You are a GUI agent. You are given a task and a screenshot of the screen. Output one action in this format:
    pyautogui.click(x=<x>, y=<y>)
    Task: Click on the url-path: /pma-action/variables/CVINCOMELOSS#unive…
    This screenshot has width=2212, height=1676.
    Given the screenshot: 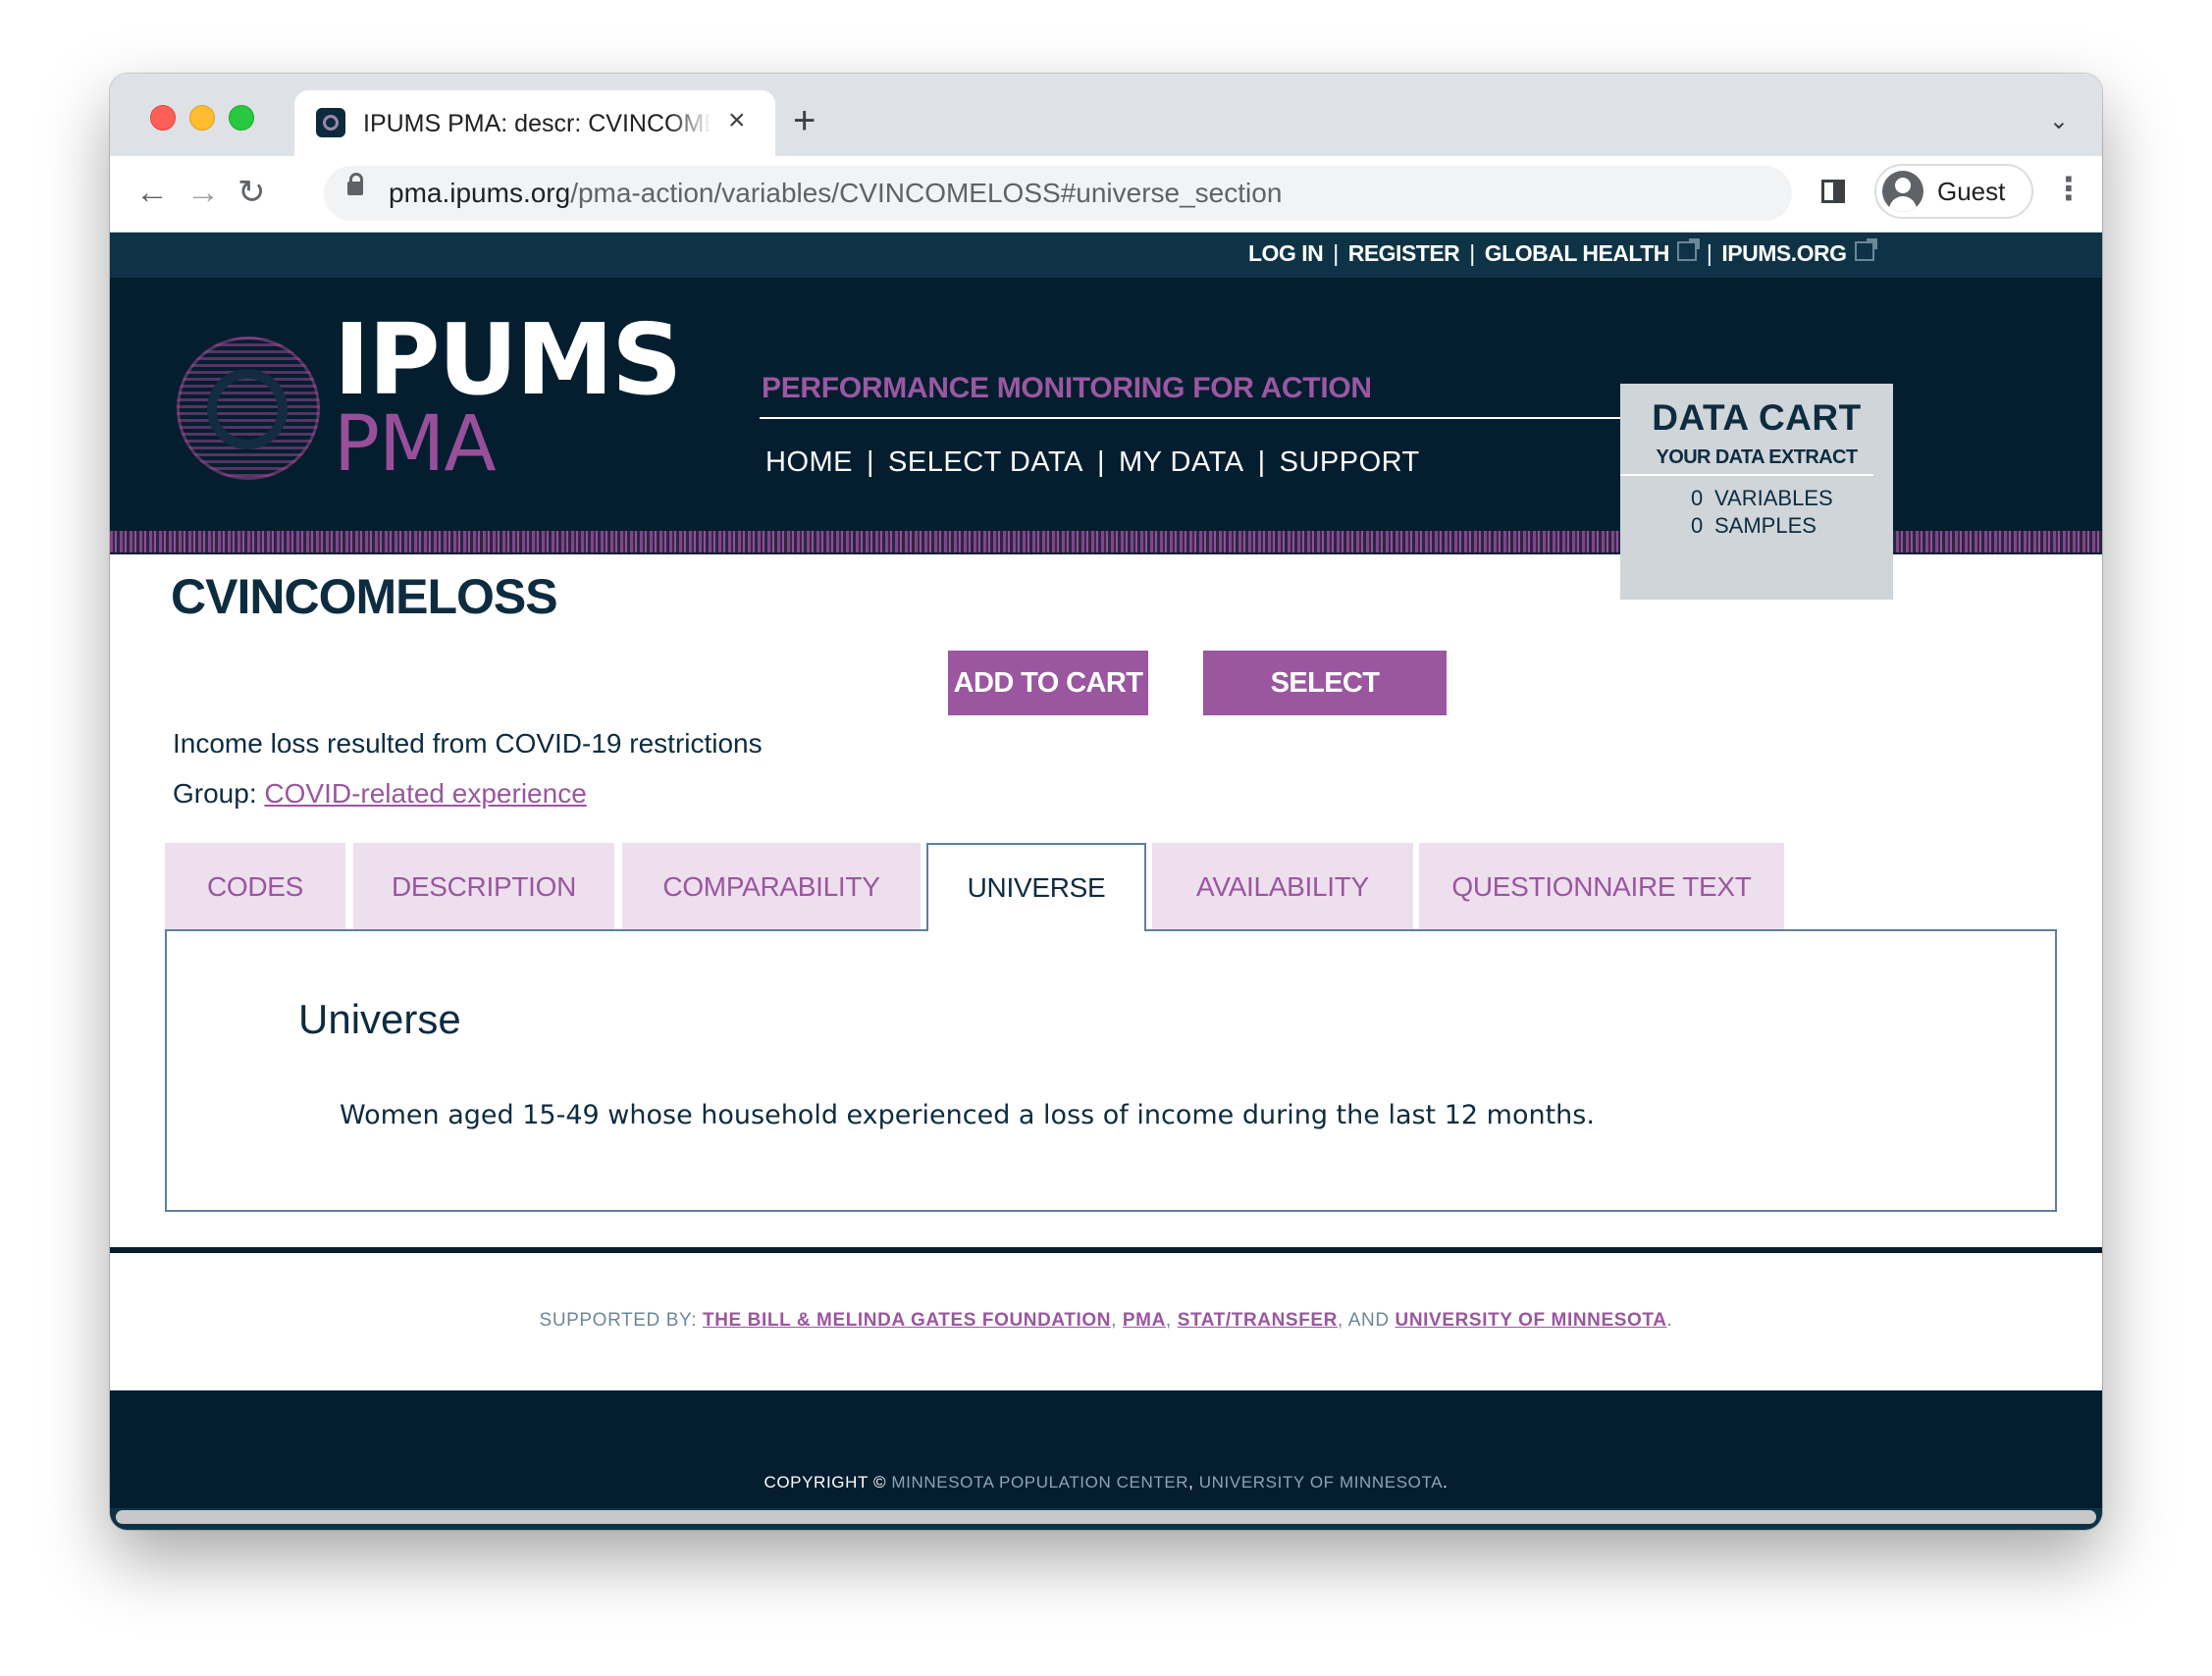 What is the action you would take?
    pyautogui.click(x=926, y=193)
    